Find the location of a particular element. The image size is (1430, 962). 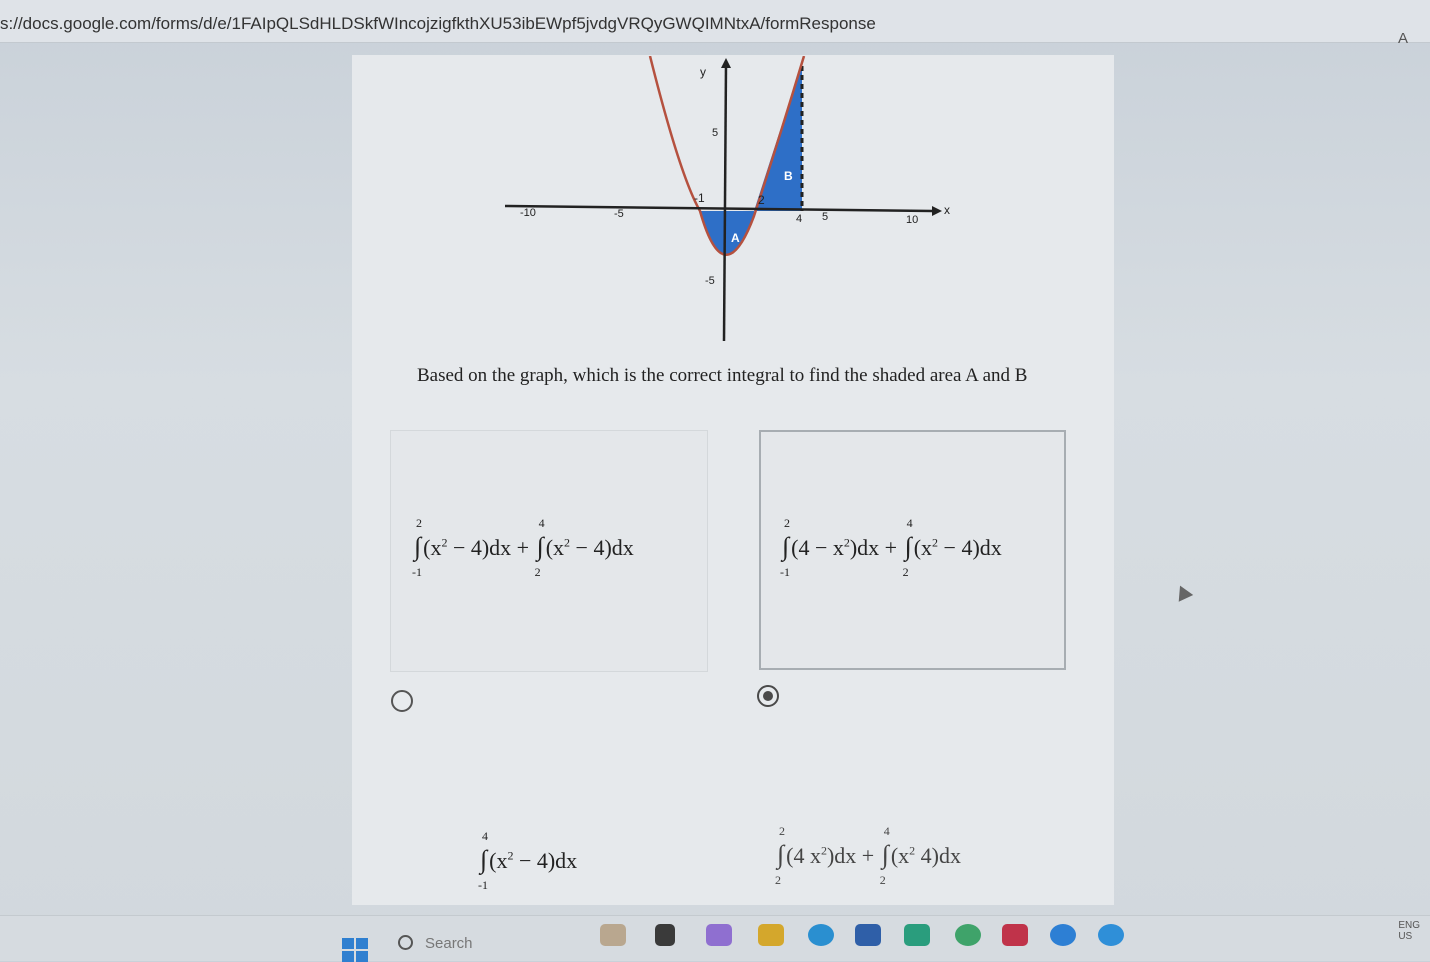

search-icon is located at coordinates (405, 942).